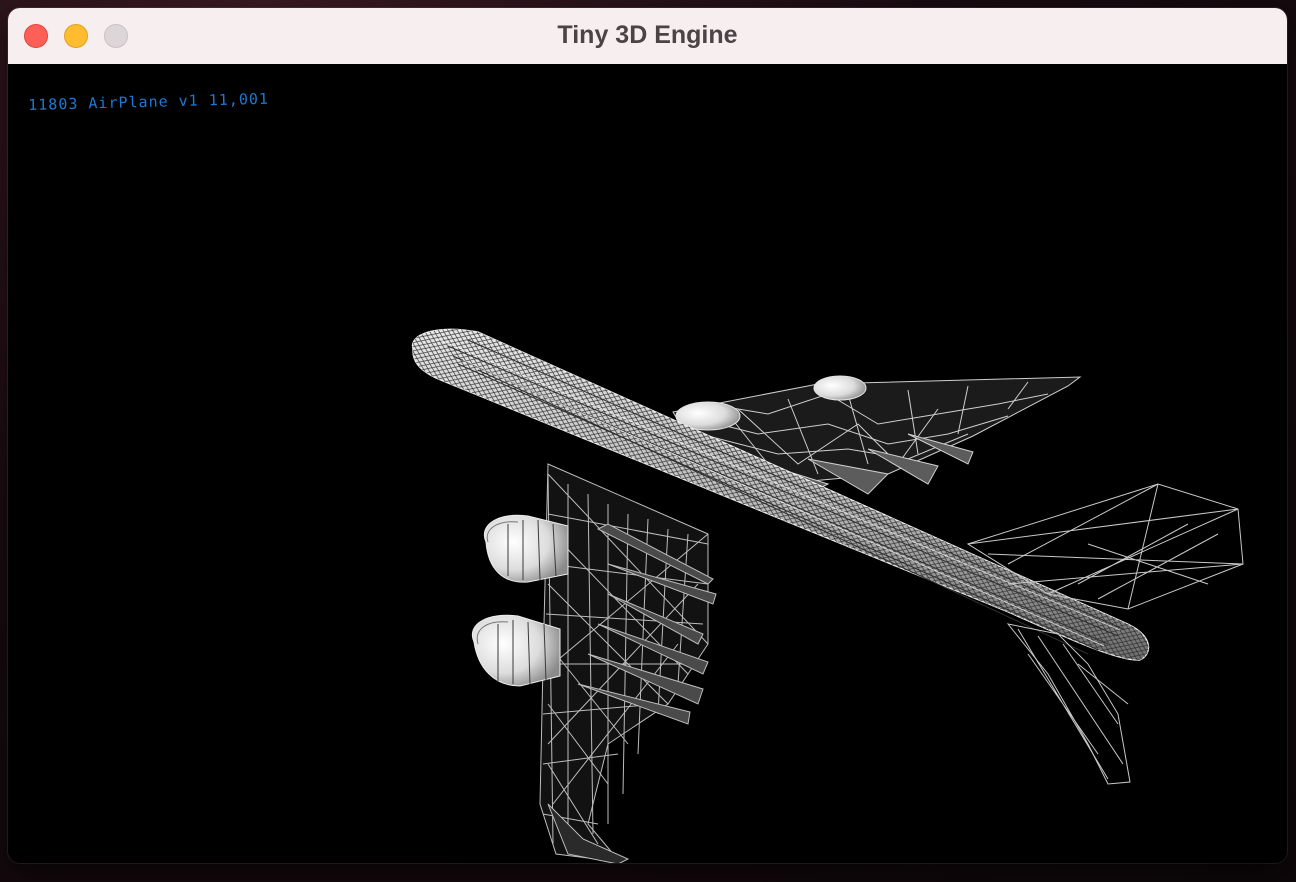 The image size is (1296, 882). What do you see at coordinates (628, 663) in the screenshot?
I see `near-wing` at bounding box center [628, 663].